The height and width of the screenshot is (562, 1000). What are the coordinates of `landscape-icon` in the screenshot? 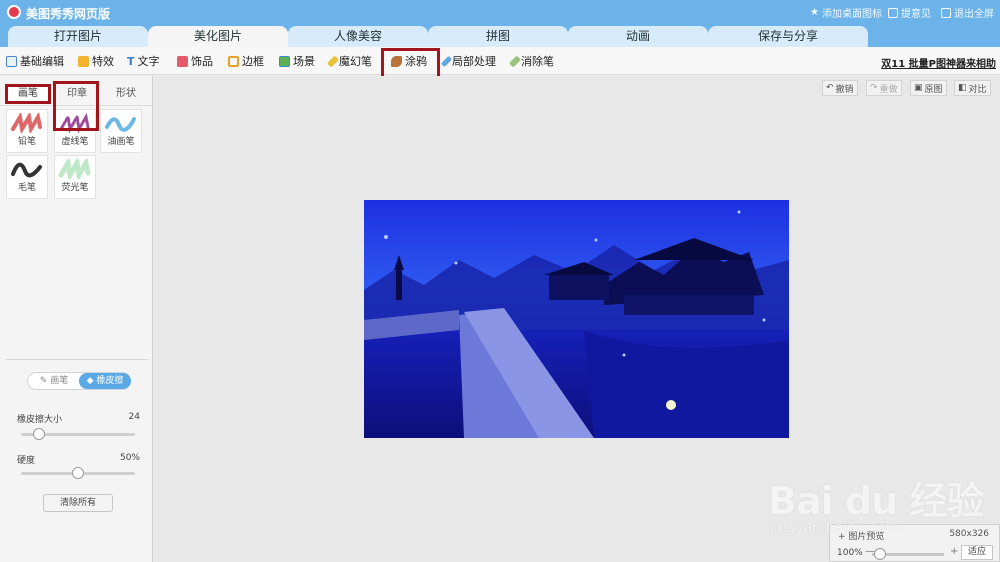 It's located at (284, 61).